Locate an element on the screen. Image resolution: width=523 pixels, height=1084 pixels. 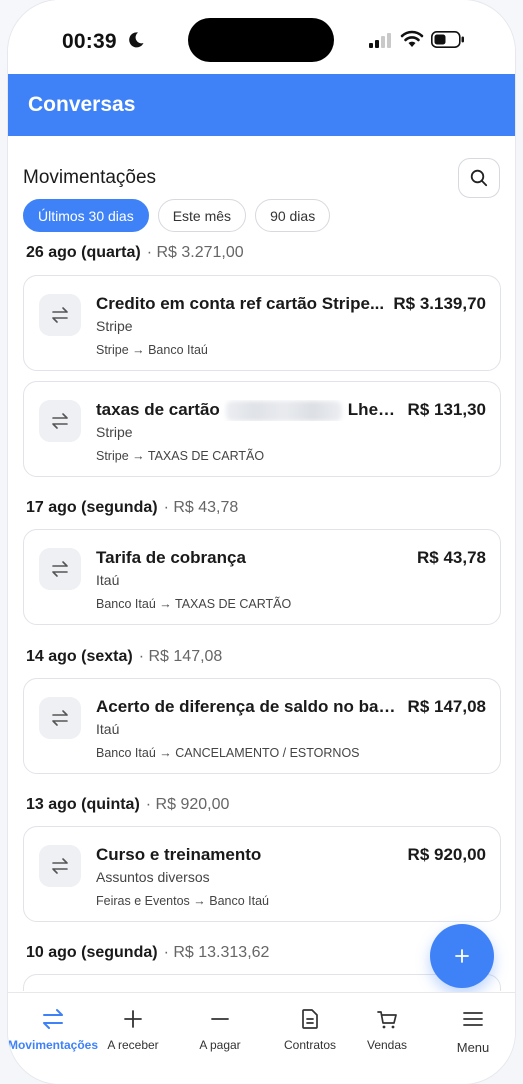
section-title: Movimentações is located at coordinates (90, 177).